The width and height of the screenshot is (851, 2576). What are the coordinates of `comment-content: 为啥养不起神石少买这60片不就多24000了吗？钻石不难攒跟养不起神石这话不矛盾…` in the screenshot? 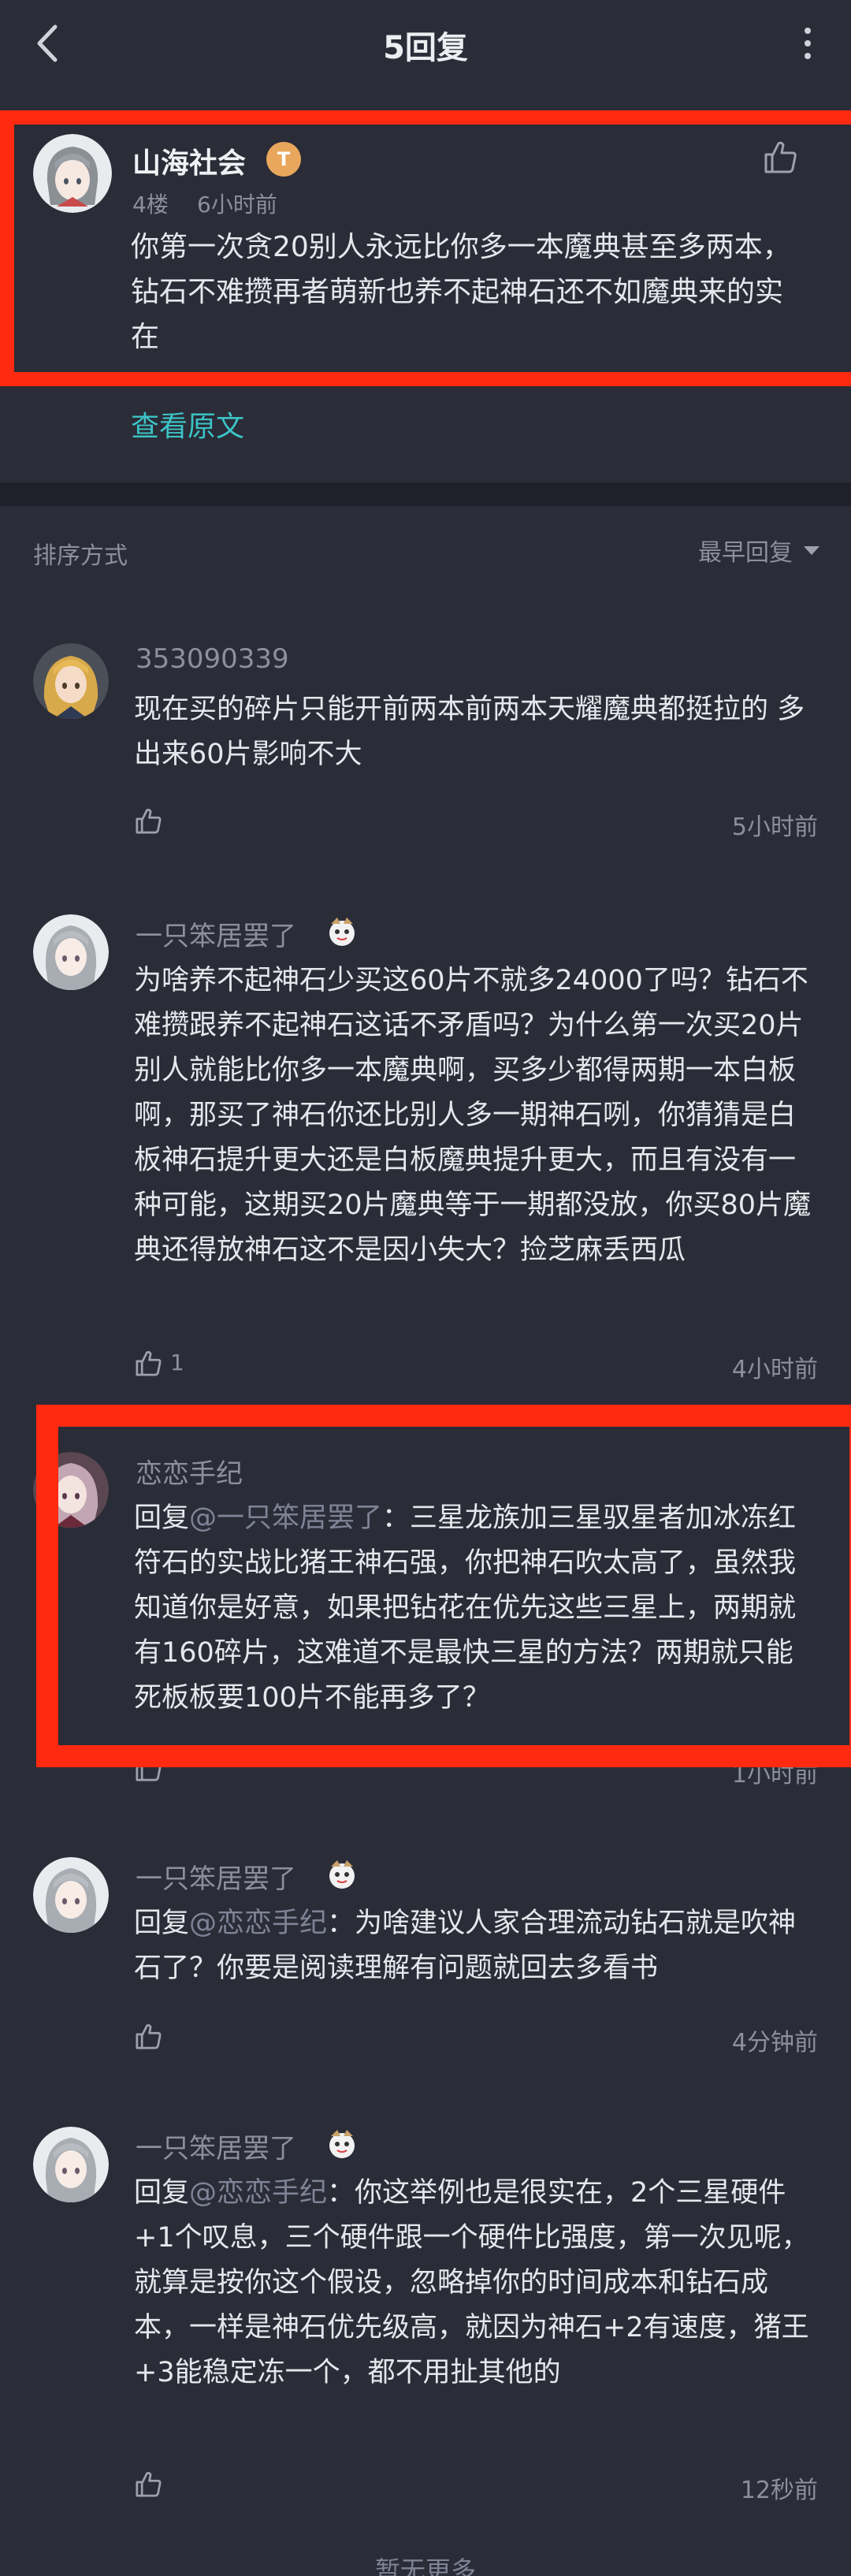 It's located at (473, 1115).